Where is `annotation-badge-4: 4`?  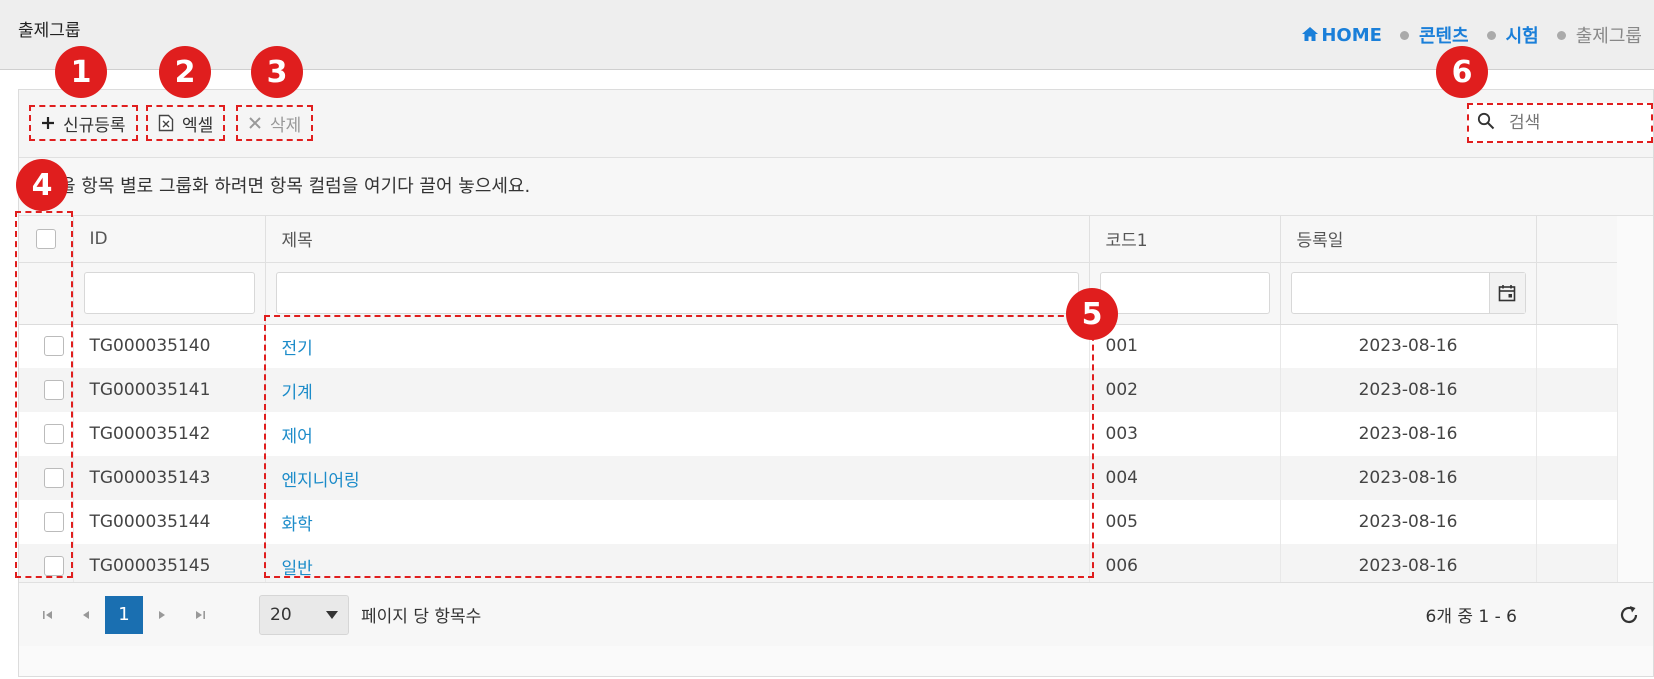
annotation-badge-4: 4 is located at coordinates (42, 185).